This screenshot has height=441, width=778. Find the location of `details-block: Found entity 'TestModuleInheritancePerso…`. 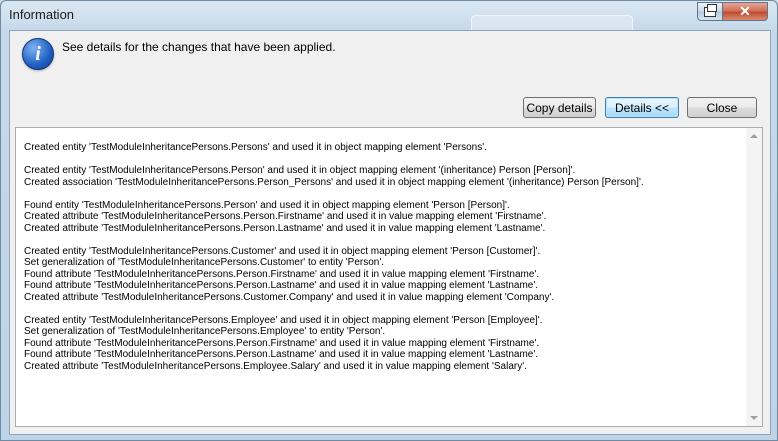

details-block: Found entity 'TestModuleInheritancePerso… is located at coordinates (384, 217).